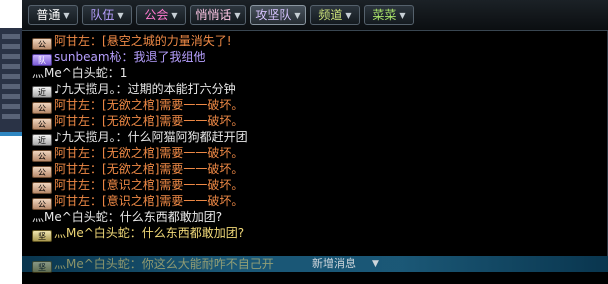 This screenshot has height=284, width=608. I want to click on tab-raid: 攻坚队 ▼, so click(278, 15).